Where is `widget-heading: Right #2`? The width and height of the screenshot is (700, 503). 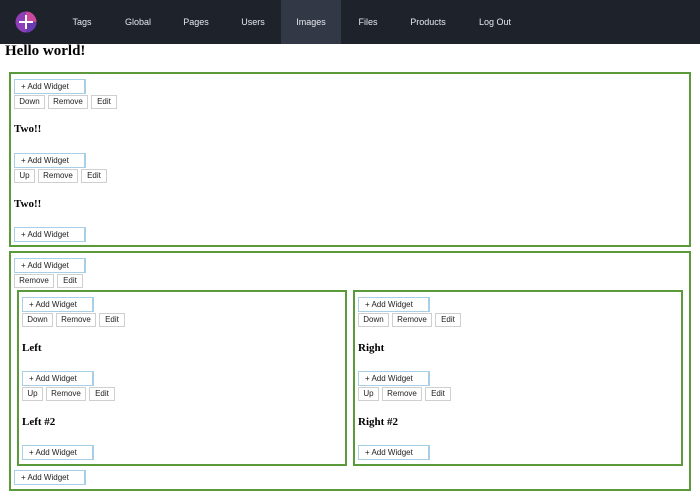
widget-heading: Right #2 is located at coordinates (378, 422).